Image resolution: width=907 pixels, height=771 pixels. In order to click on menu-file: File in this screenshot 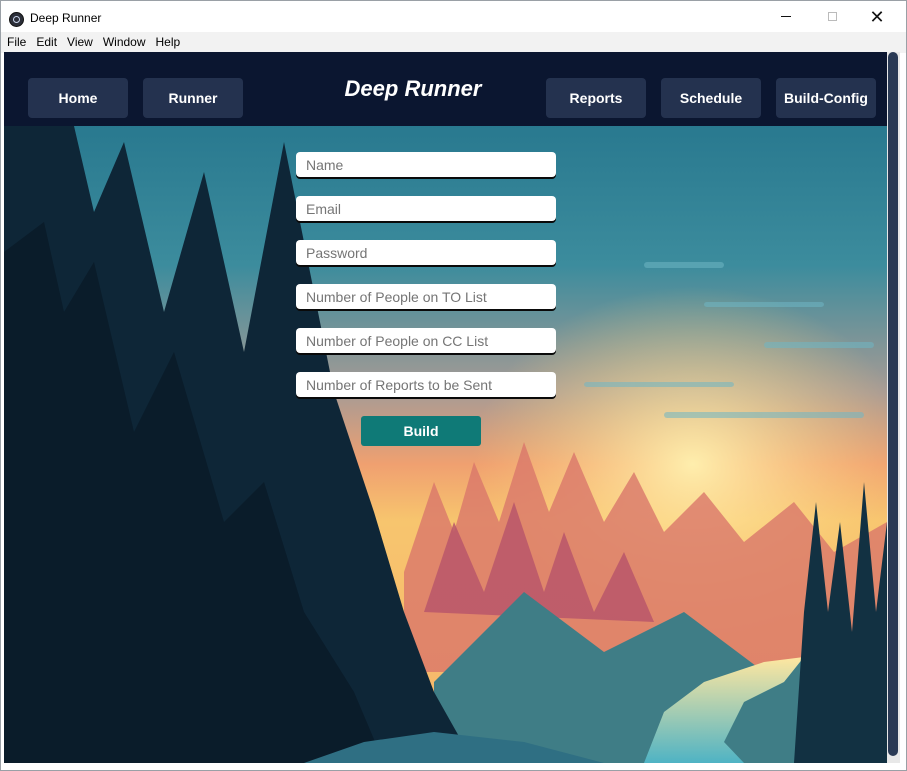, I will do `click(16, 42)`.